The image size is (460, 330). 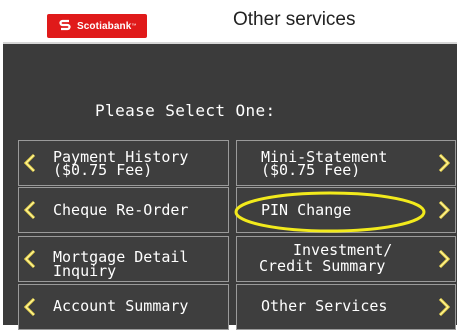 What do you see at coordinates (134, 26) in the screenshot?
I see `trademark-mark: ™` at bounding box center [134, 26].